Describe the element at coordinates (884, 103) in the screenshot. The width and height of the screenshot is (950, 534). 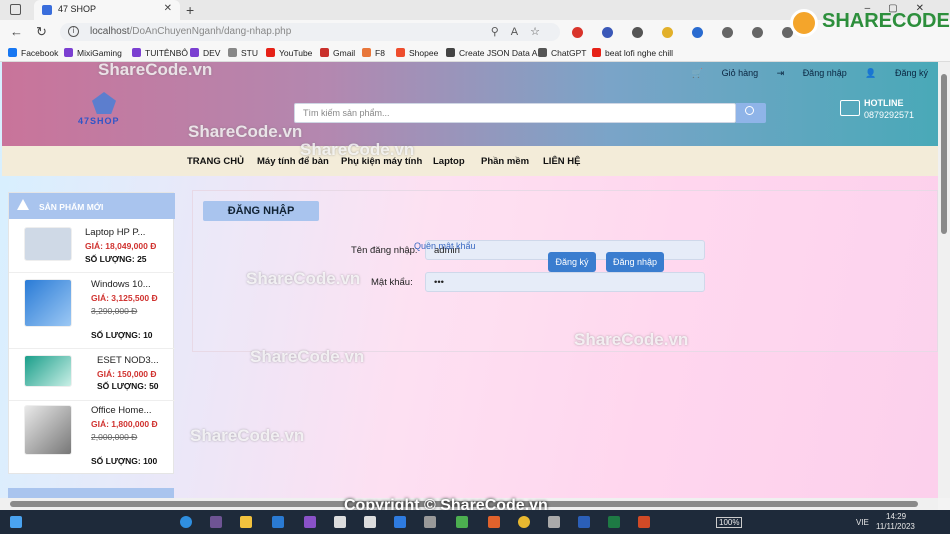
I see `hotline-title: HOTLINE` at that location.